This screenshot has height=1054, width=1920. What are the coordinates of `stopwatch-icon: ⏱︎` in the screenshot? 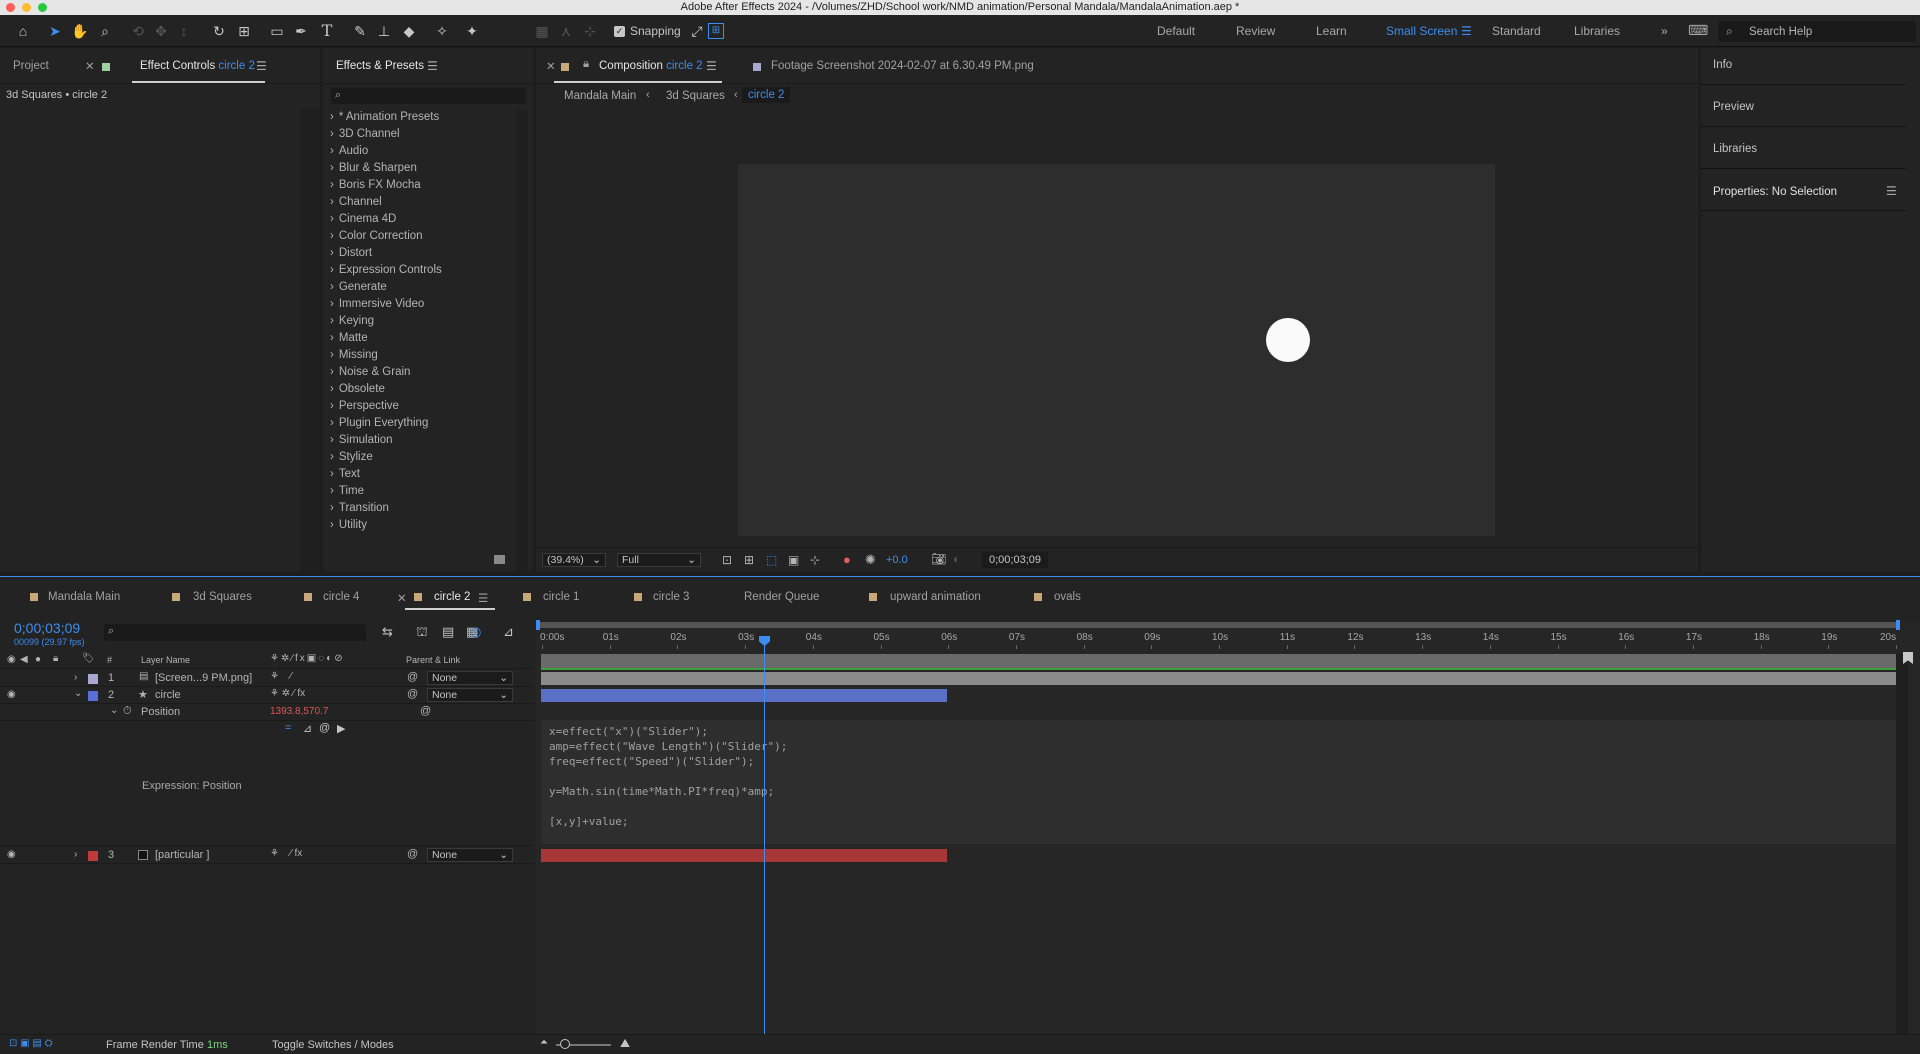 It's located at (127, 711).